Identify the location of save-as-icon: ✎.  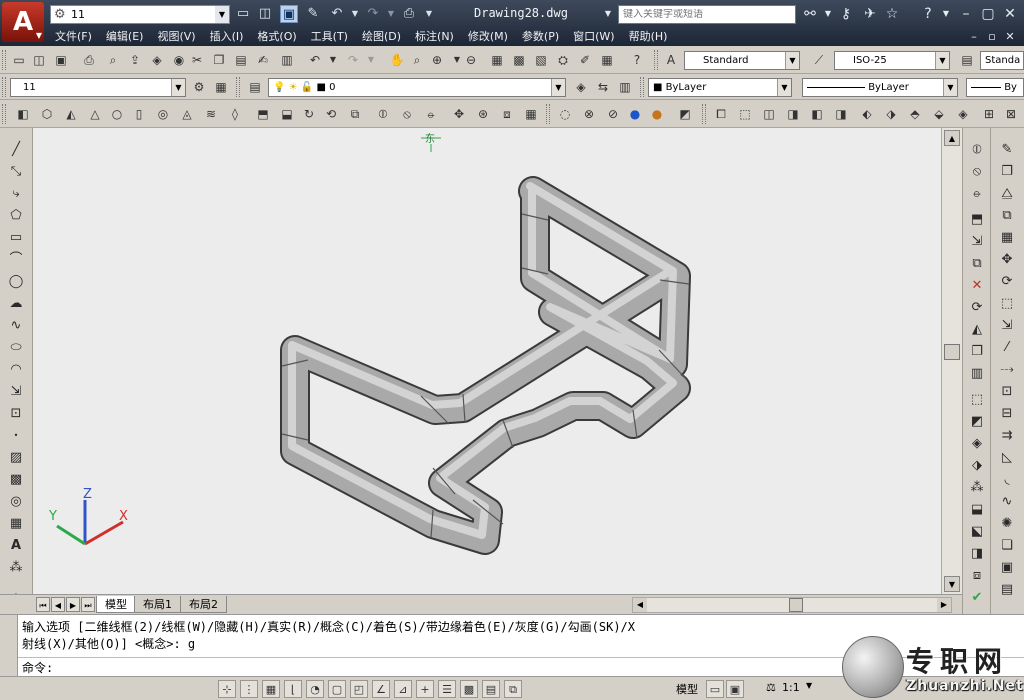
(313, 14).